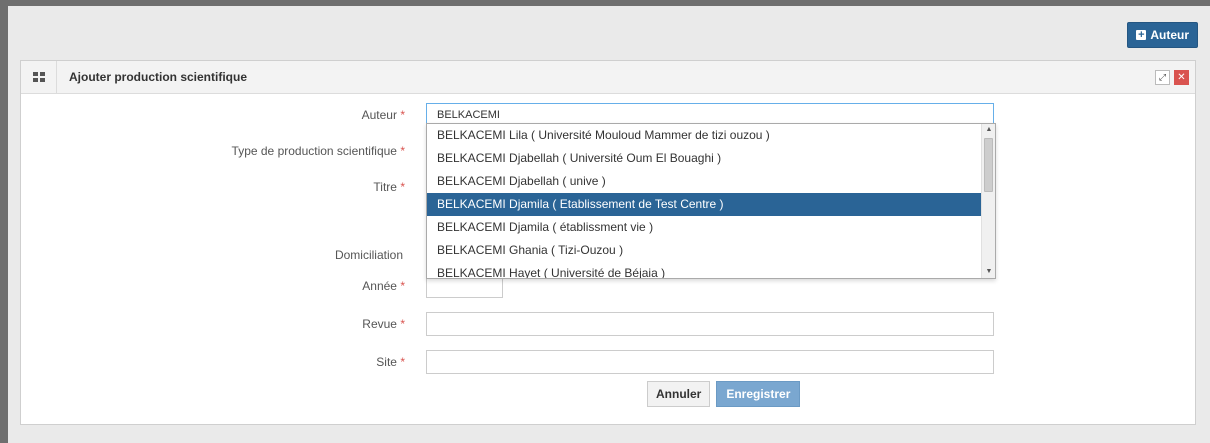  Describe the element at coordinates (390, 362) in the screenshot. I see `site-label: Site *` at that location.